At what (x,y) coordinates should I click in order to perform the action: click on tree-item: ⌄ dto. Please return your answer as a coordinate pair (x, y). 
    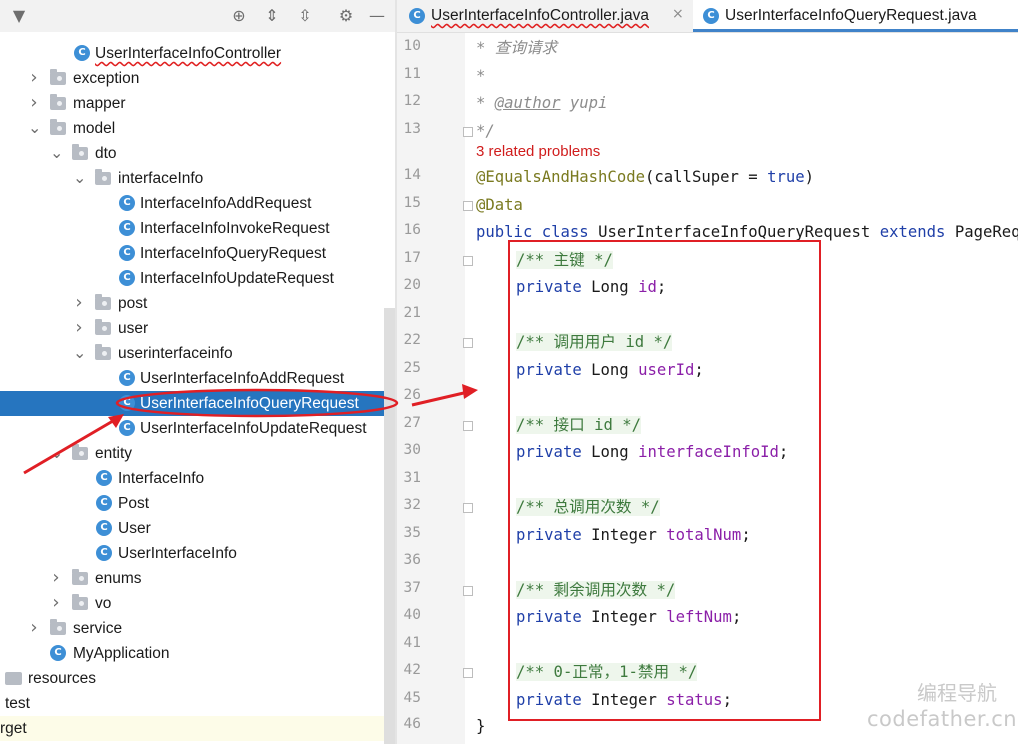
    Looking at the image, I should click on (197, 153).